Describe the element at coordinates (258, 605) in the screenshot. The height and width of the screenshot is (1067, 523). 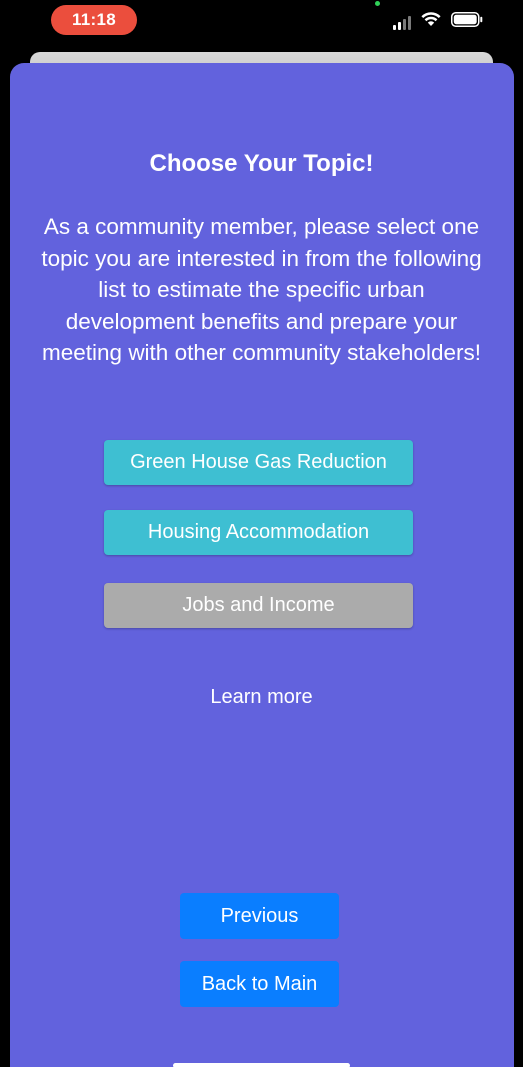
I see `topic-button-jobs-income: Jobs and Income` at that location.